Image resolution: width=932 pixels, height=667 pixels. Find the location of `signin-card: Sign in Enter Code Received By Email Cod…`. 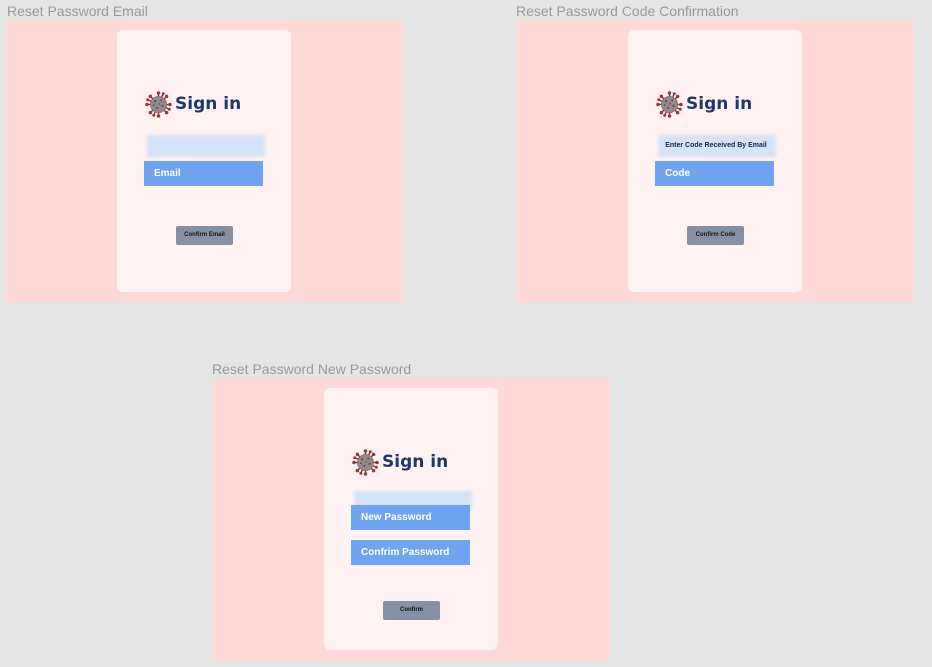

signin-card: Sign in Enter Code Received By Email Cod… is located at coordinates (715, 161).